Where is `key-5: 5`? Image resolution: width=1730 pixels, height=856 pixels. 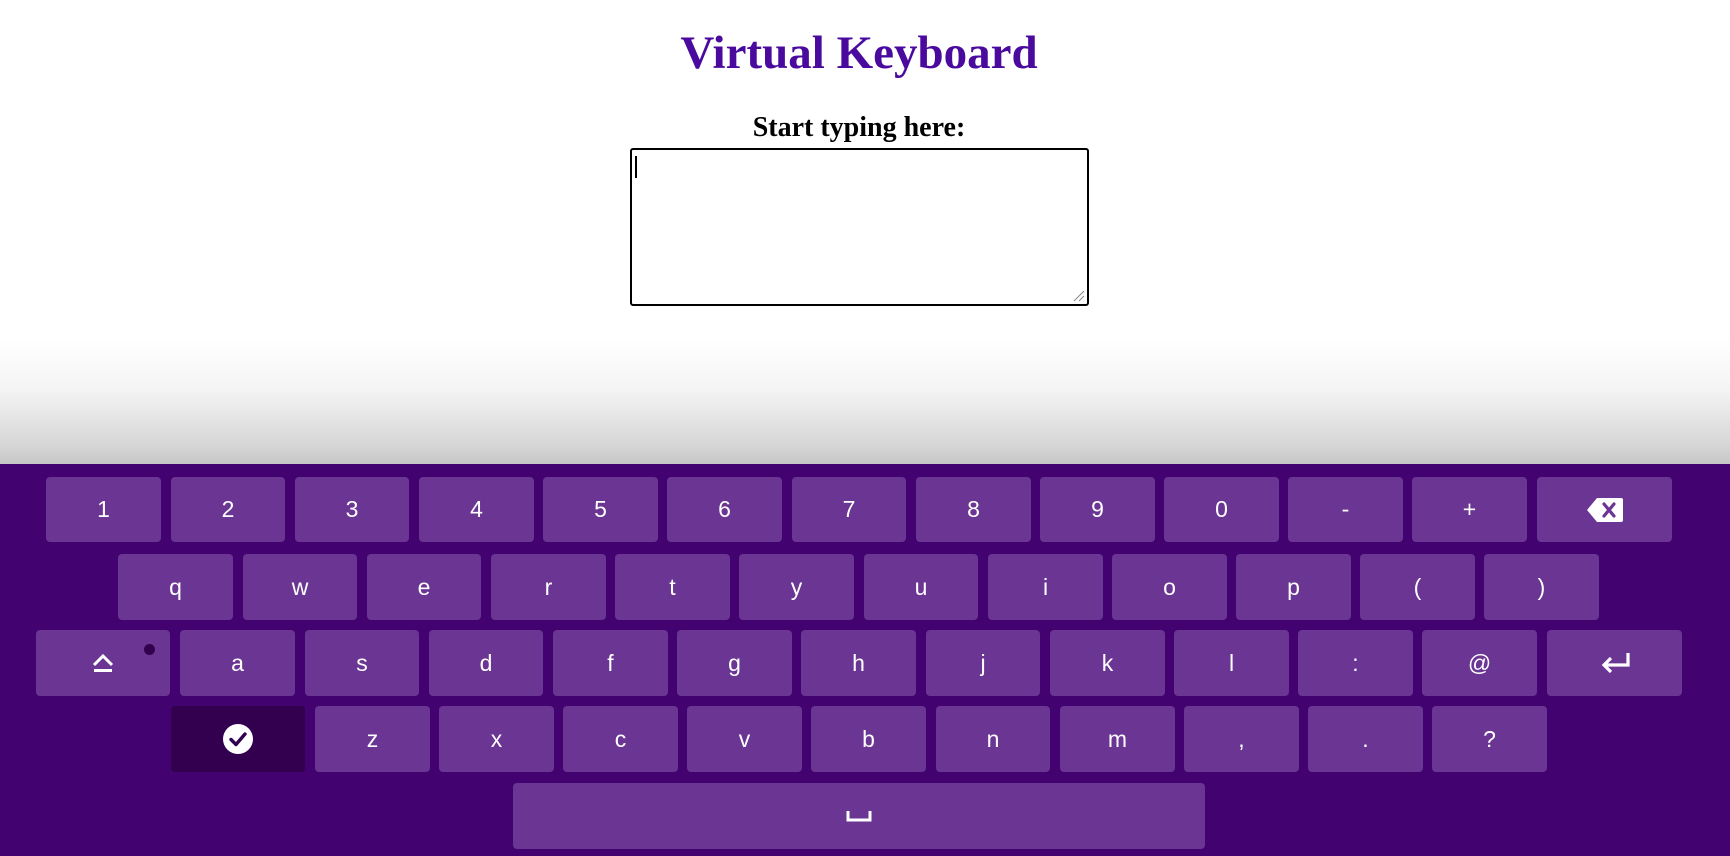 key-5: 5 is located at coordinates (600, 509).